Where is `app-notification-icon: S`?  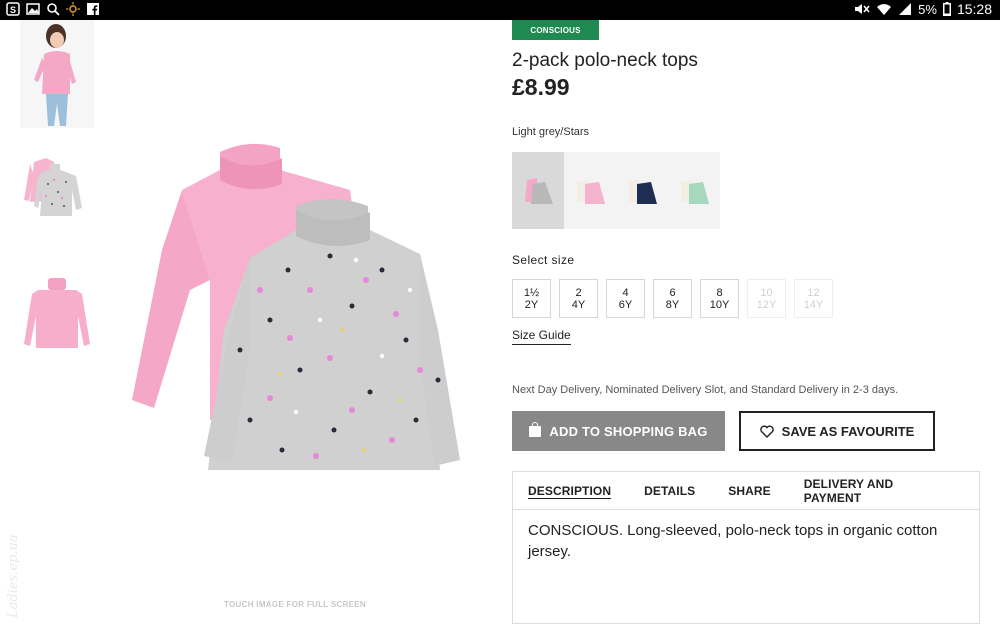 app-notification-icon: S is located at coordinates (13, 9).